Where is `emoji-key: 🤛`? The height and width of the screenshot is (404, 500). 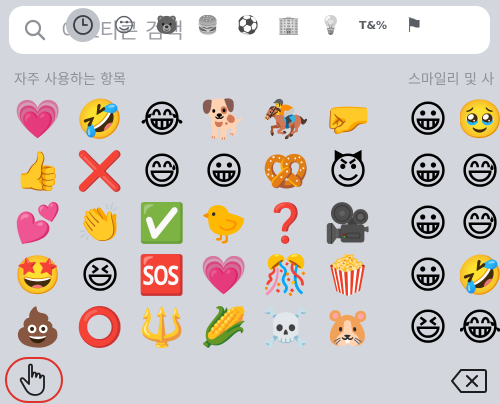 emoji-key: 🤛 is located at coordinates (348, 119).